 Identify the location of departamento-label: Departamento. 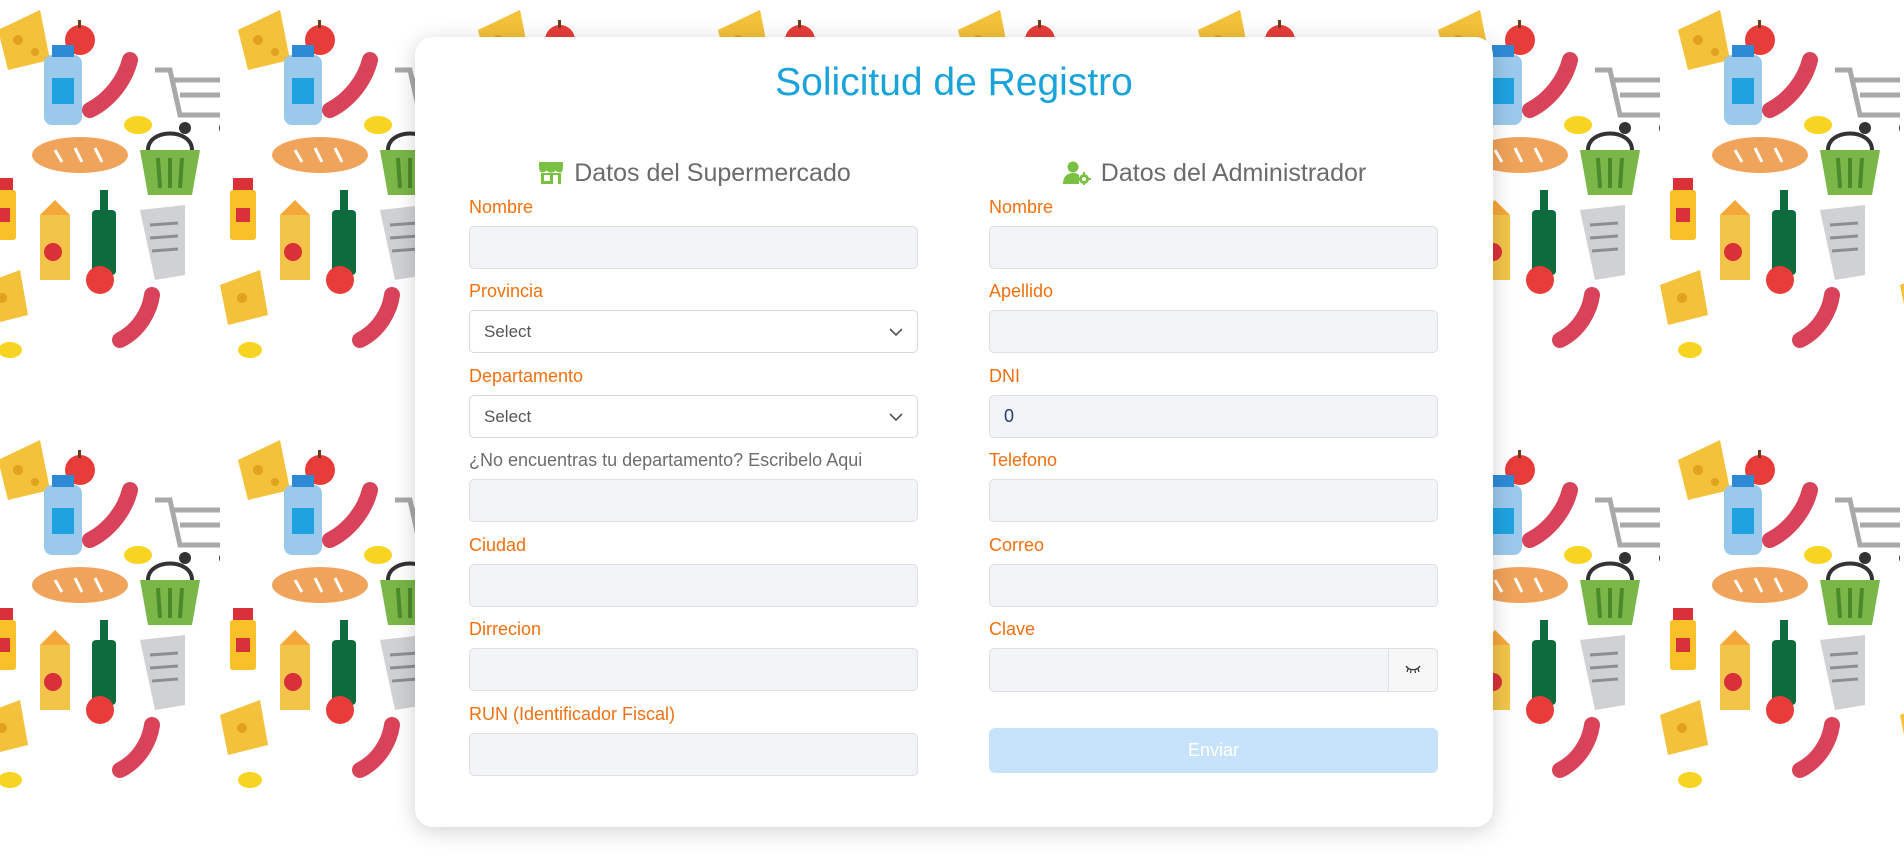
(526, 376).